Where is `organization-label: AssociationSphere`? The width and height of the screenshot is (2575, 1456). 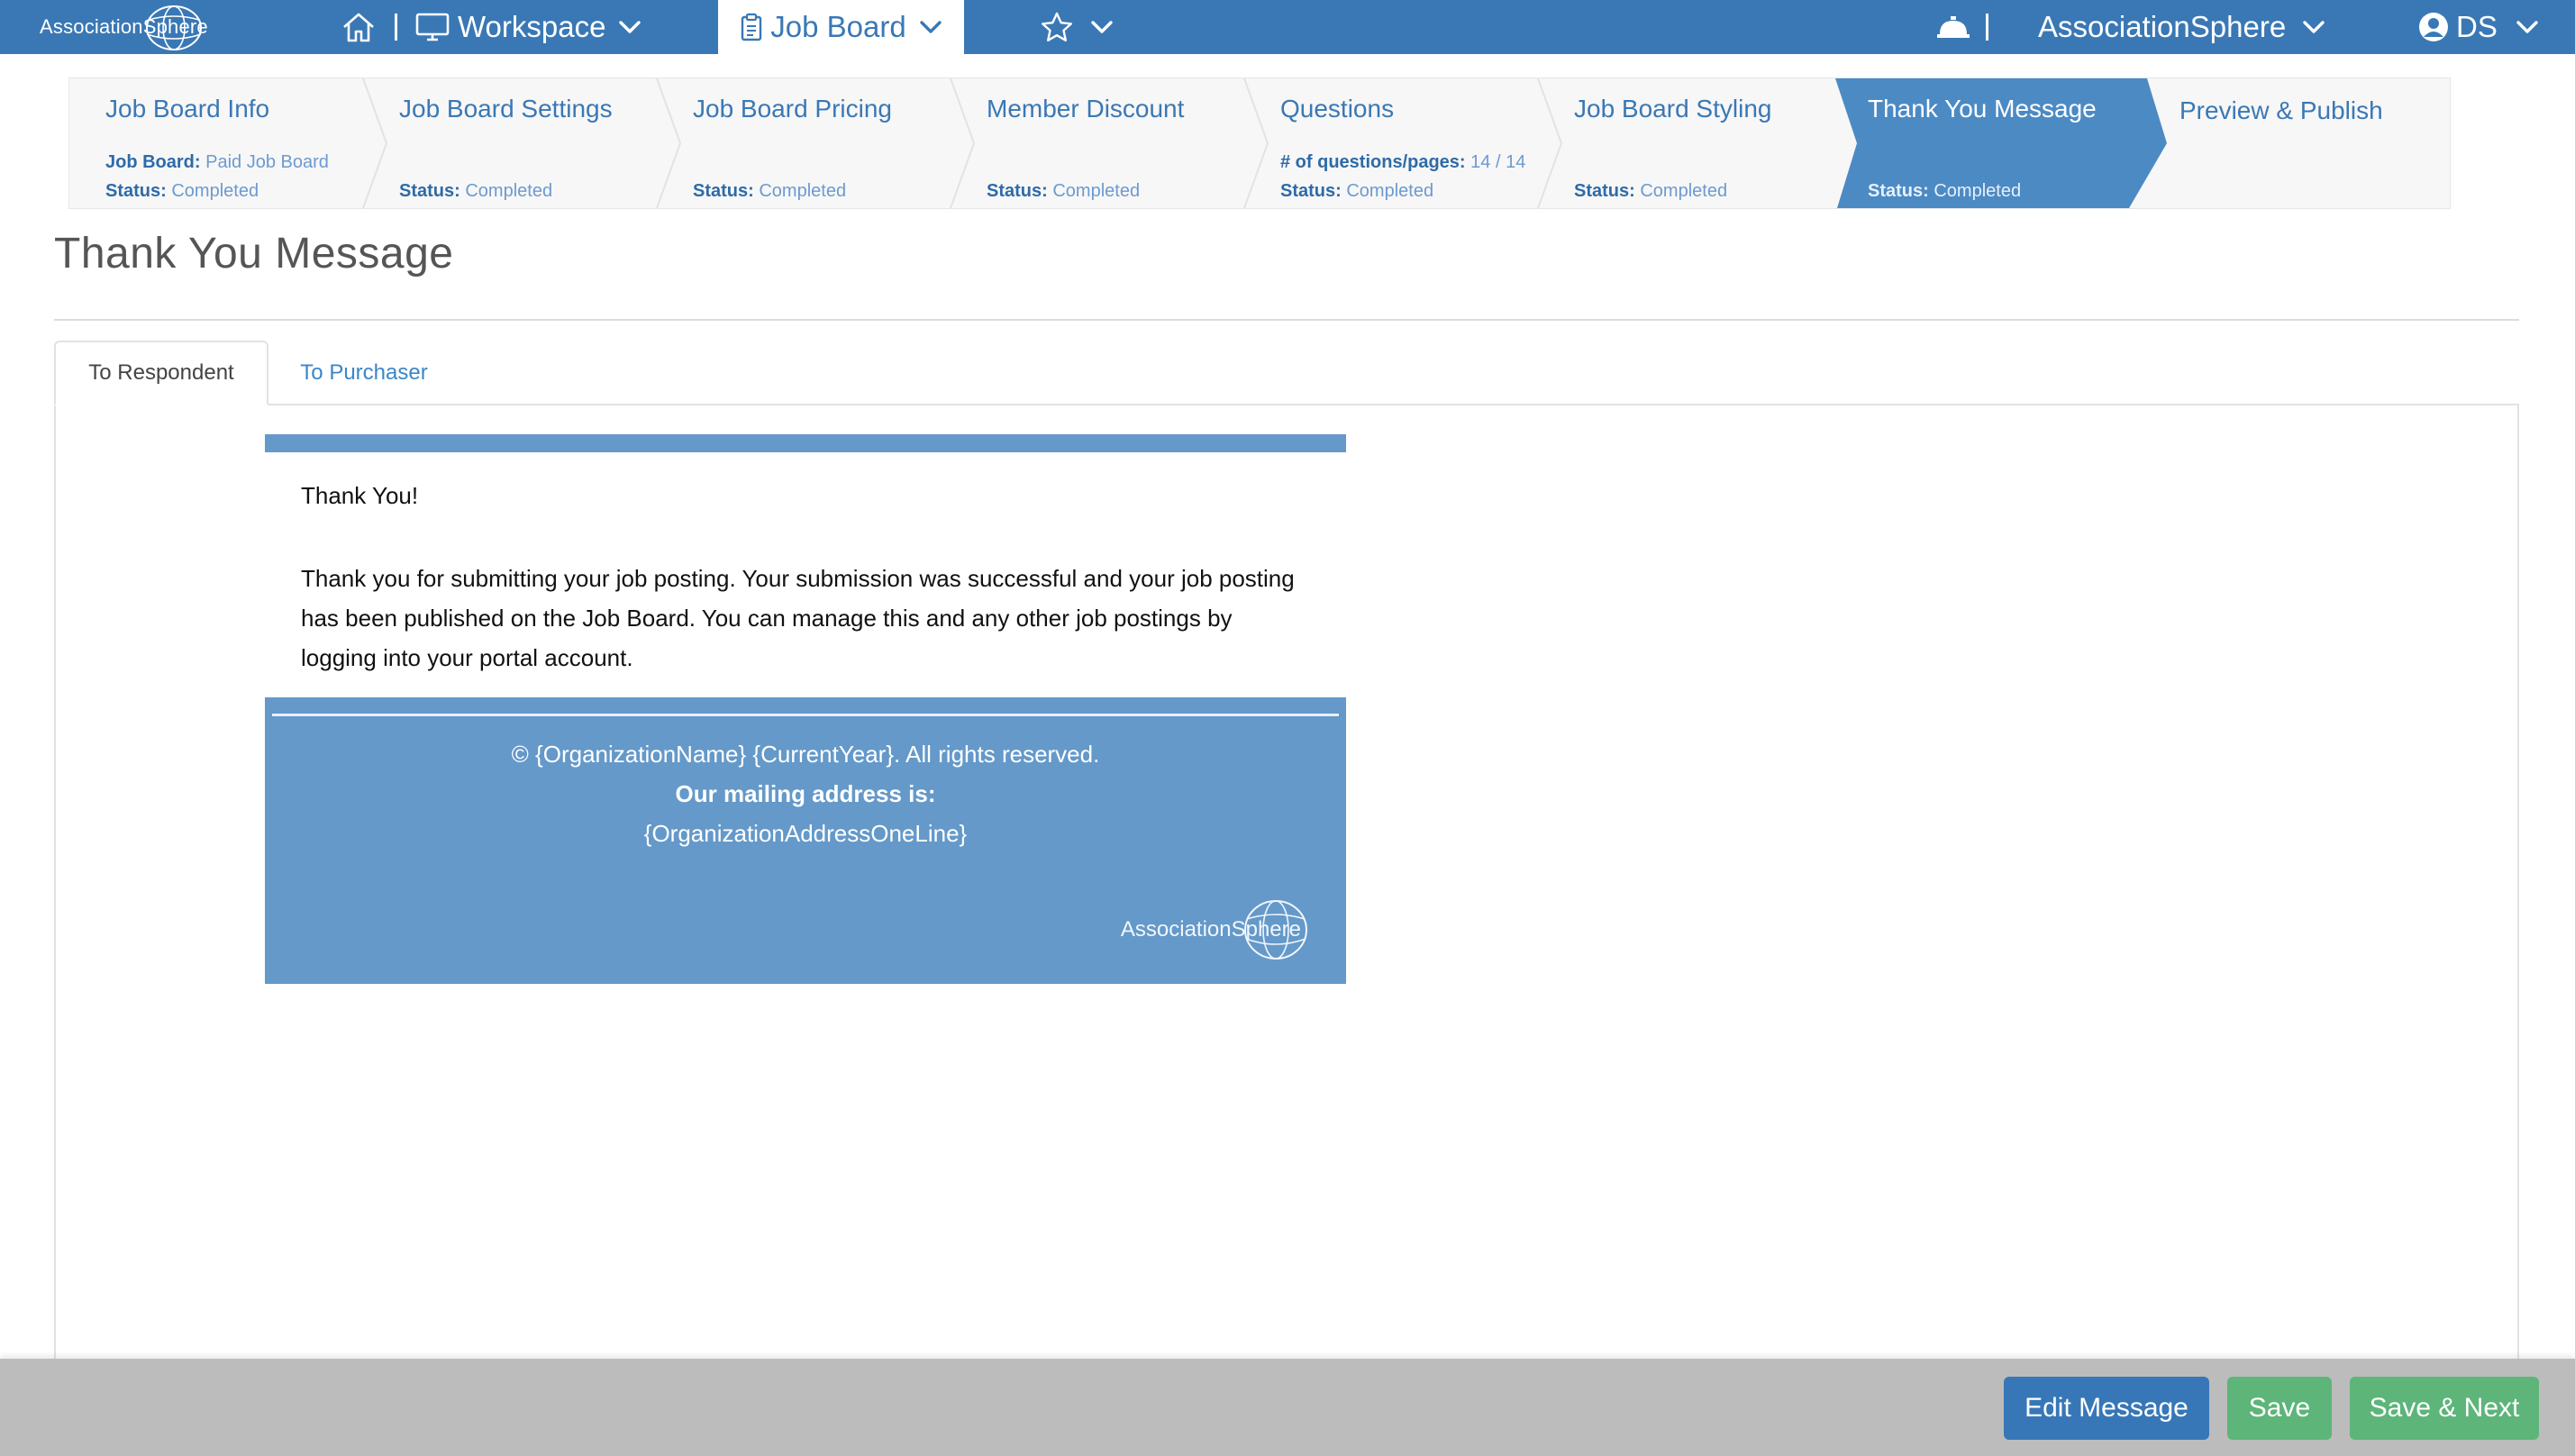
organization-label: AssociationSphere is located at coordinates (2162, 26).